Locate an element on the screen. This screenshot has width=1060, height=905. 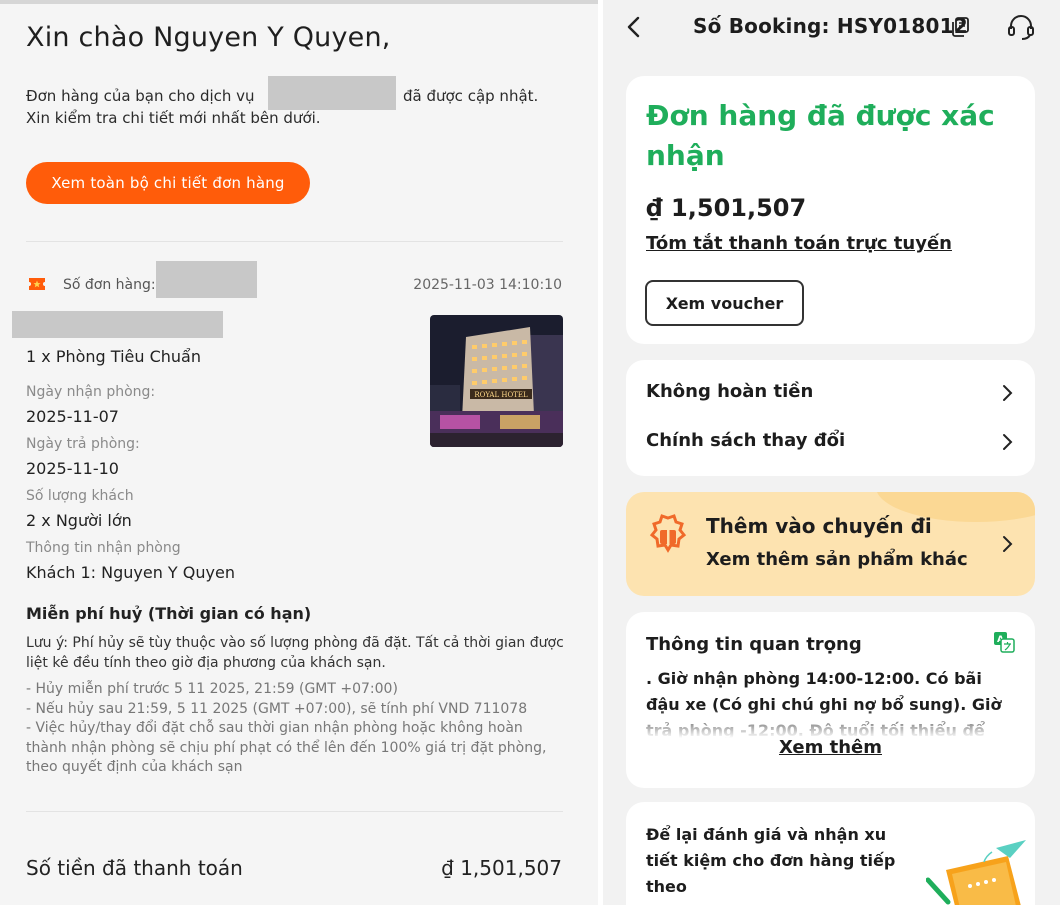
policy-row-change: Chính sách thay đổi is located at coordinates (830, 442).